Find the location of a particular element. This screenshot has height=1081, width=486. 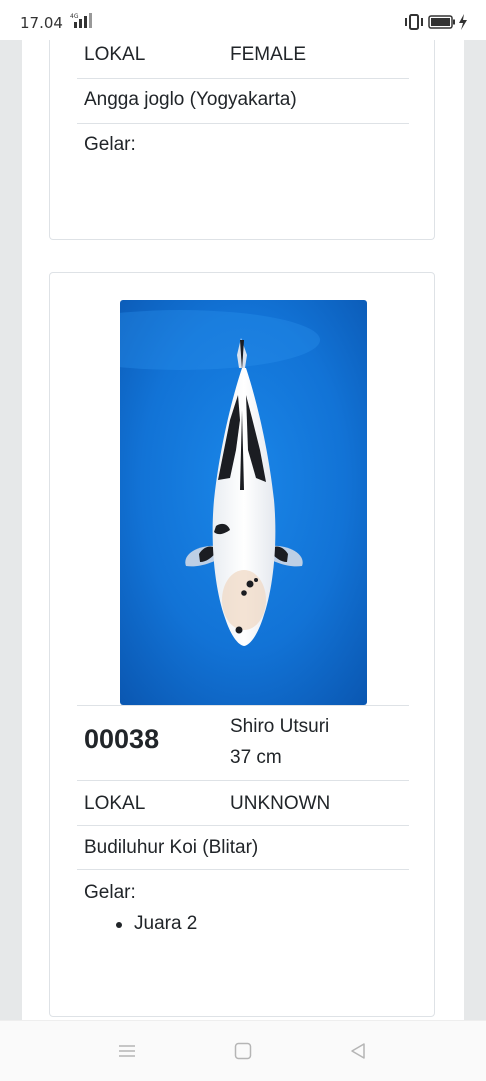

owner-row: Budiluhur Koi (Blitar) is located at coordinates (243, 848).